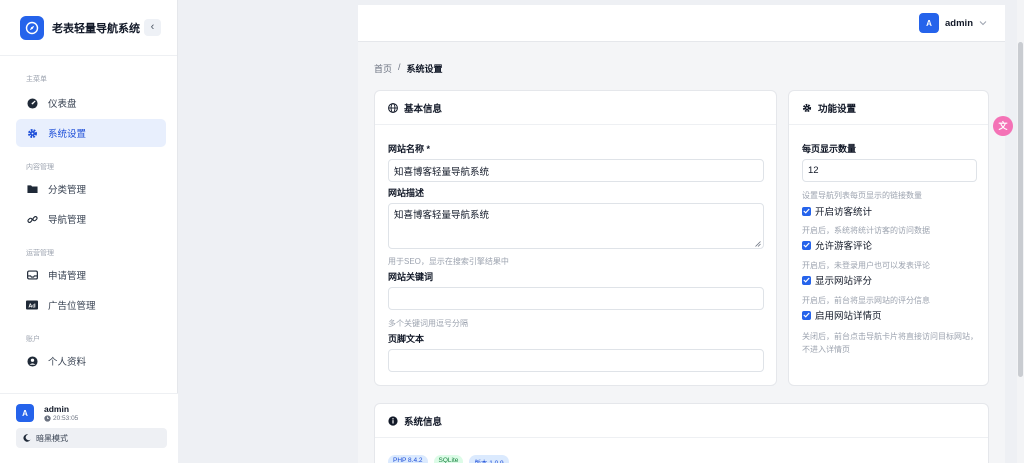 Image resolution: width=1024 pixels, height=463 pixels. I want to click on site-name-label: 网站名称 *, so click(409, 149).